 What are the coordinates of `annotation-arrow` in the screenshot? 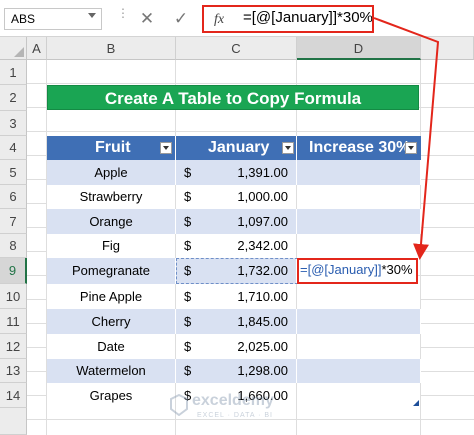 It's located at (406, 138).